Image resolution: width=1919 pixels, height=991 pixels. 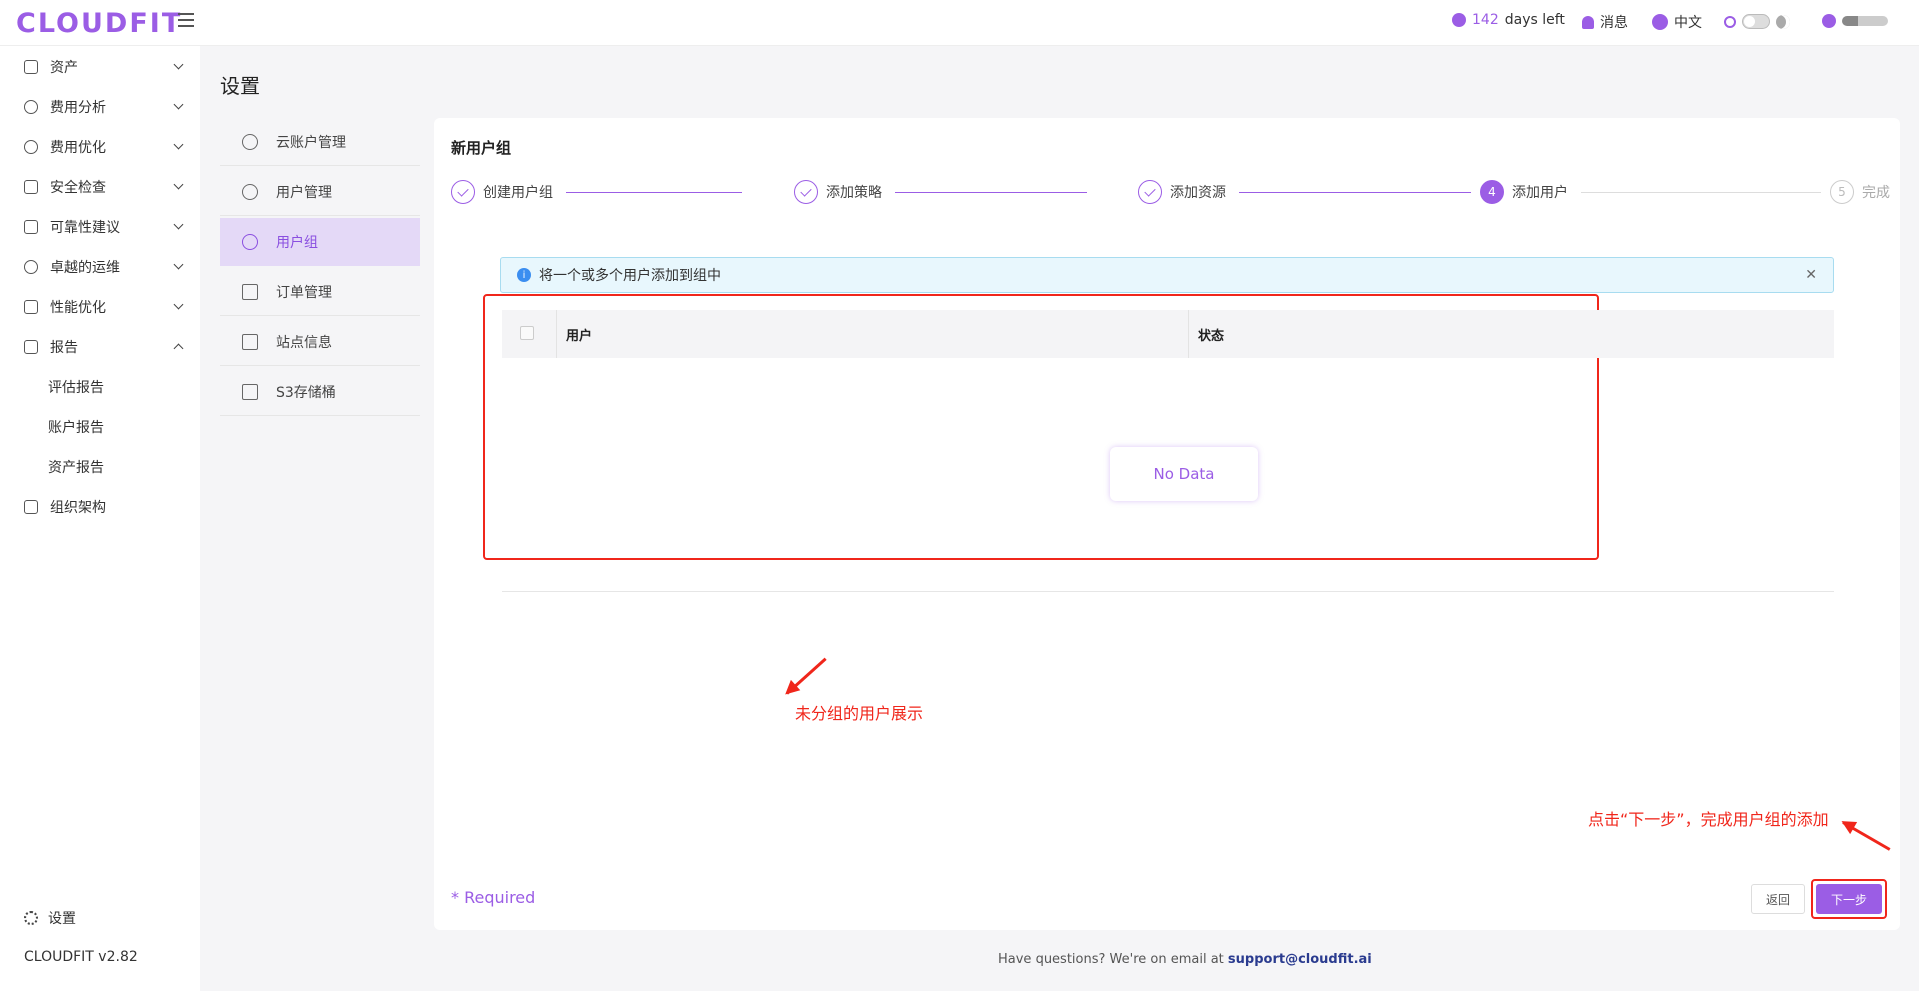 What do you see at coordinates (1730, 21) in the screenshot?
I see `sun-icon` at bounding box center [1730, 21].